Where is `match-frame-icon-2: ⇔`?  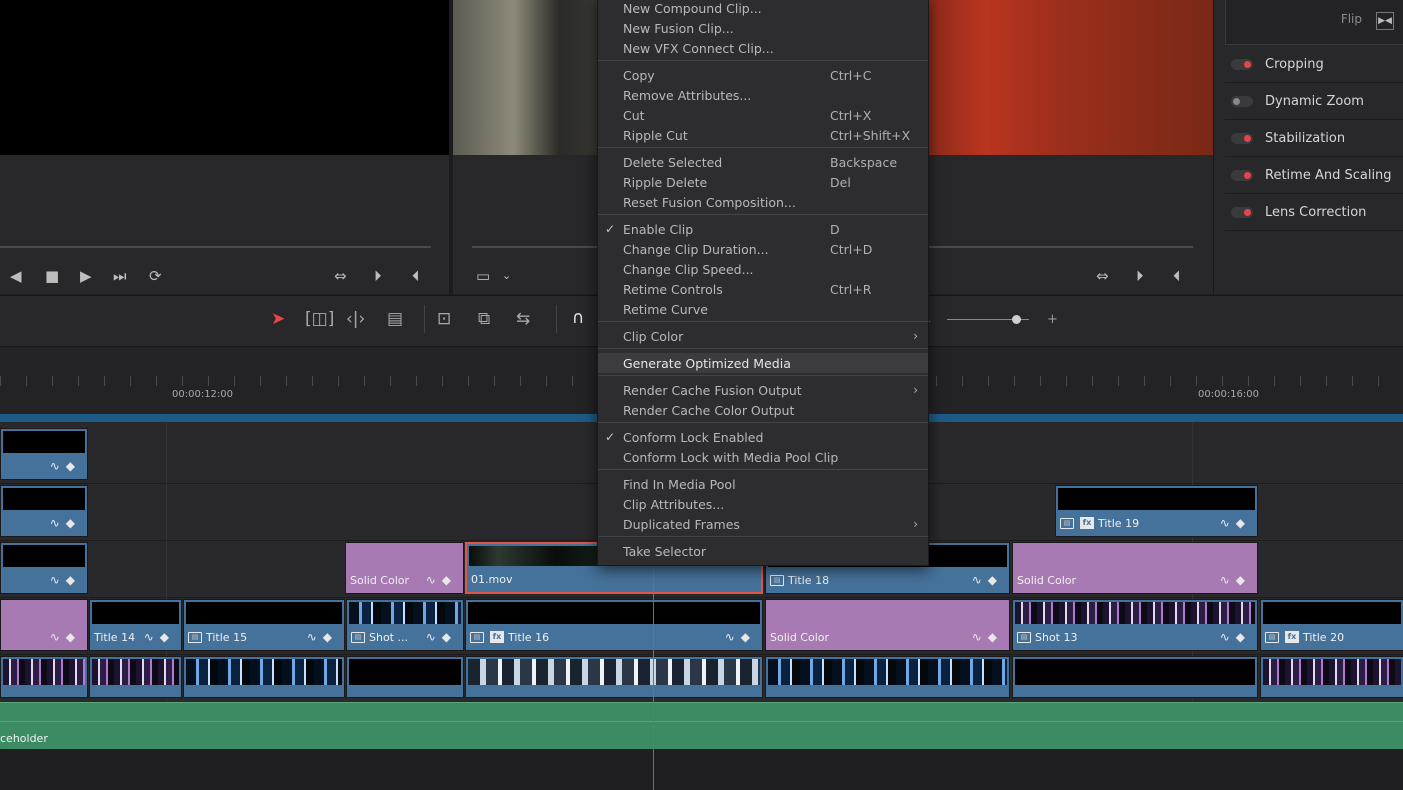
match-frame-icon-2: ⇔ is located at coordinates (1102, 276).